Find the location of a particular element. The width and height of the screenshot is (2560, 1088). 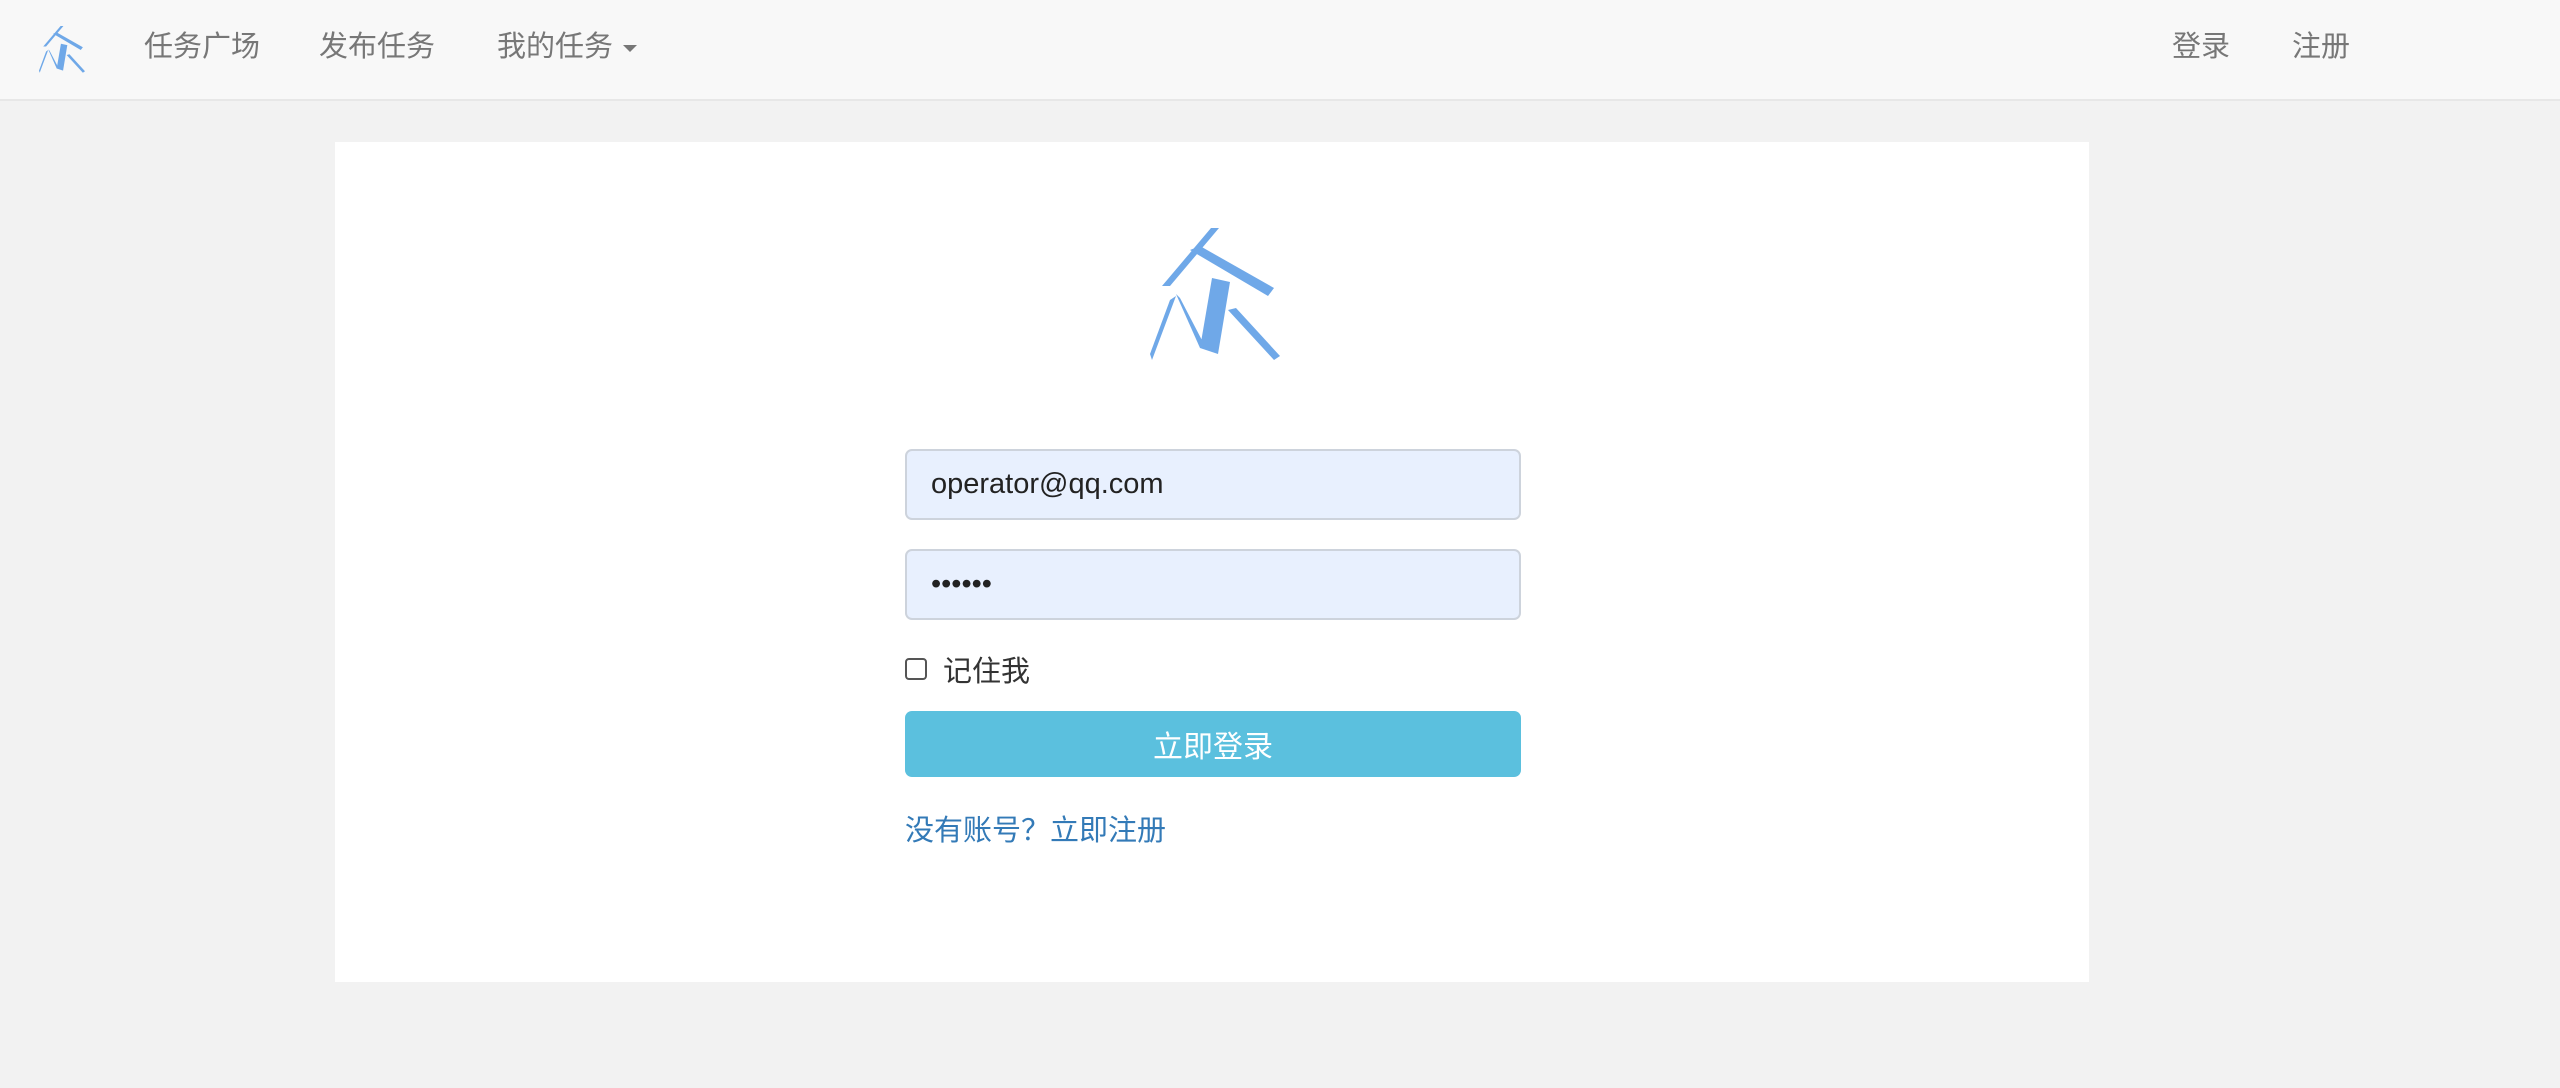

nav-my-tasks-label: 我的任务 is located at coordinates (555, 46).